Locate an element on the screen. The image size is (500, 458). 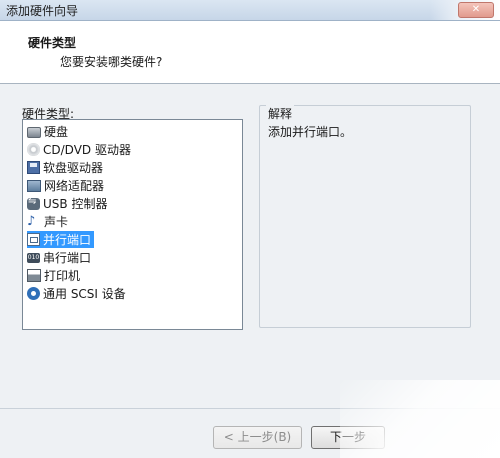
list-item-printer: 打印机 is located at coordinates (55, 275).